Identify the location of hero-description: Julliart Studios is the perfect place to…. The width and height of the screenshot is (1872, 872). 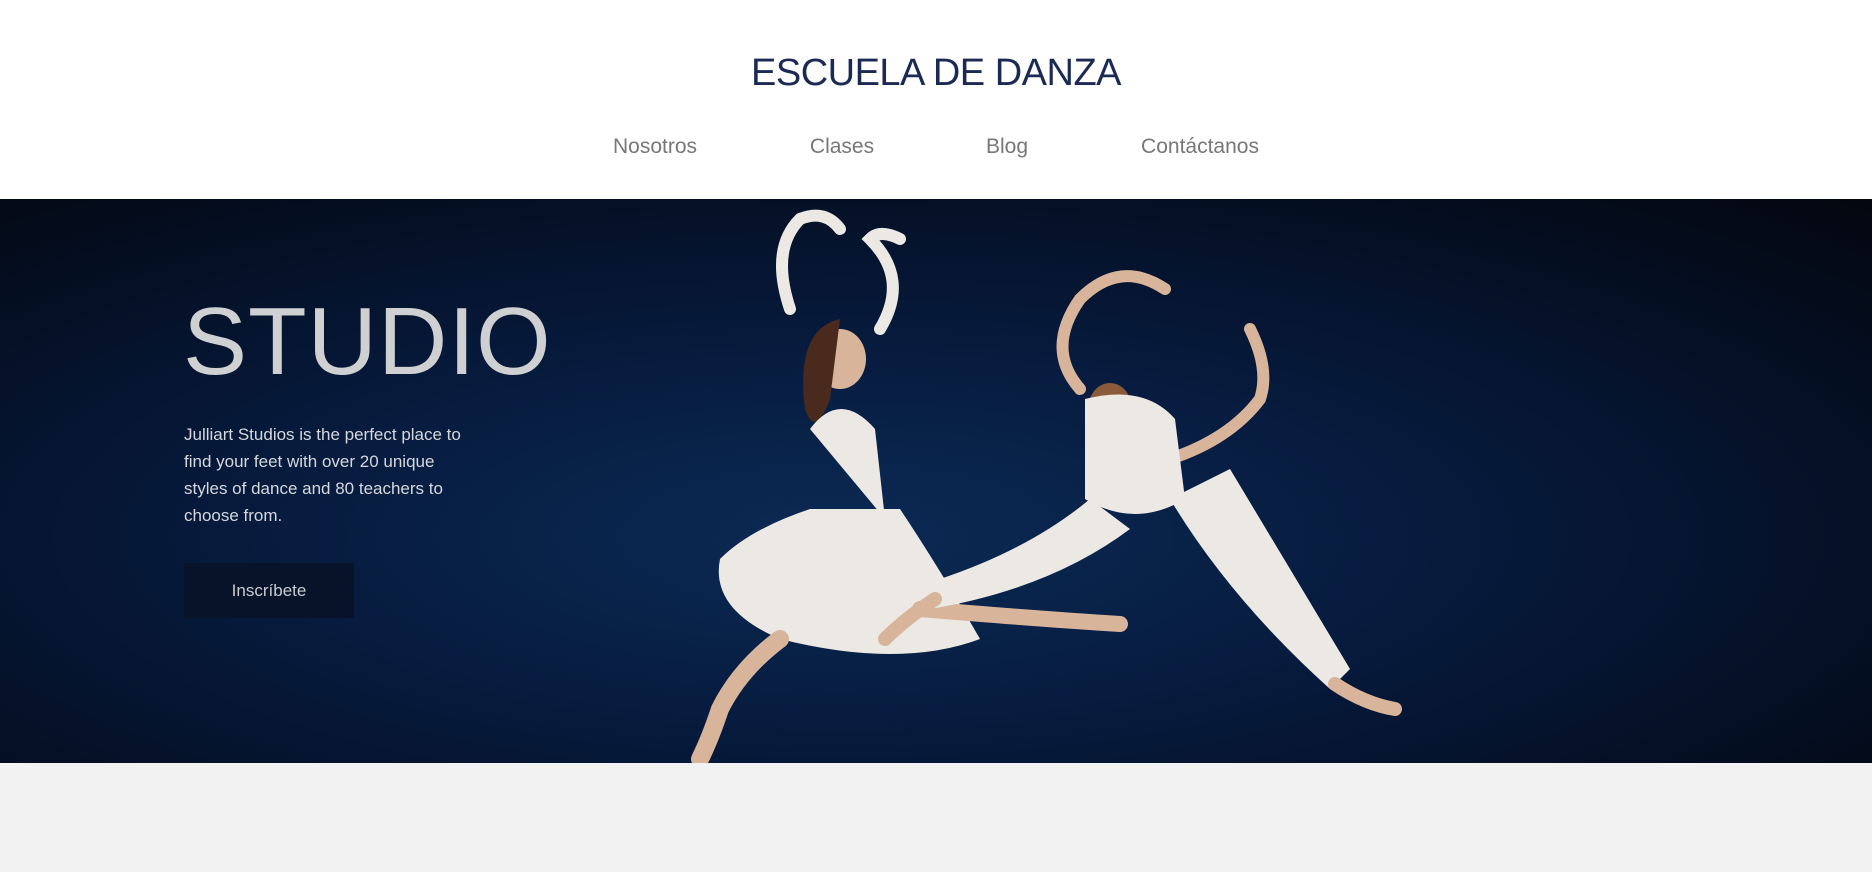
(322, 475).